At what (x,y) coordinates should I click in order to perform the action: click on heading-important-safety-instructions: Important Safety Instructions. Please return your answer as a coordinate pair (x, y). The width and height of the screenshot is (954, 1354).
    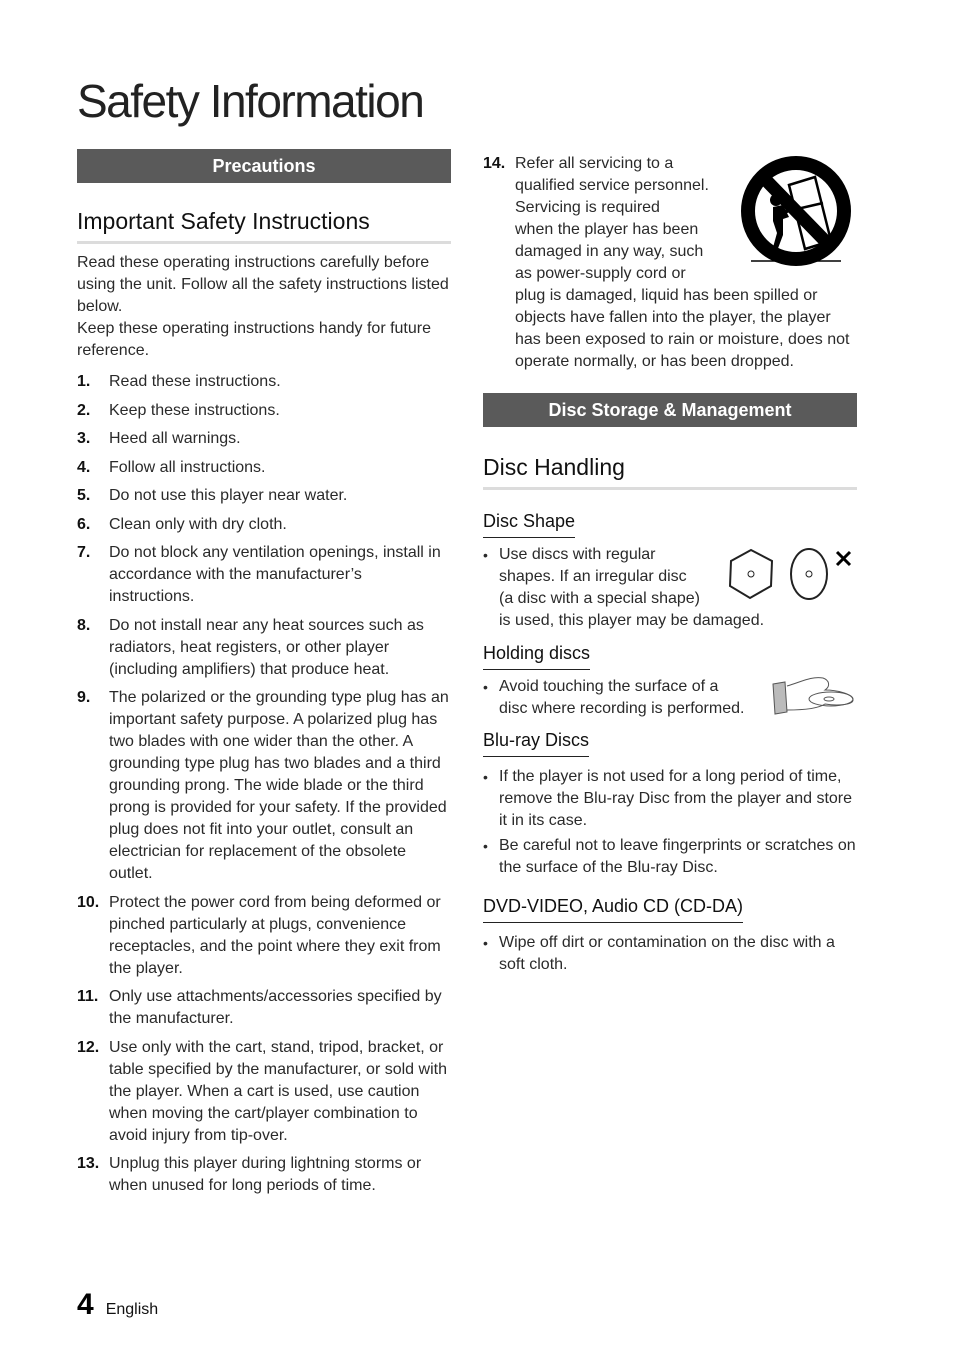
    Looking at the image, I should click on (264, 226).